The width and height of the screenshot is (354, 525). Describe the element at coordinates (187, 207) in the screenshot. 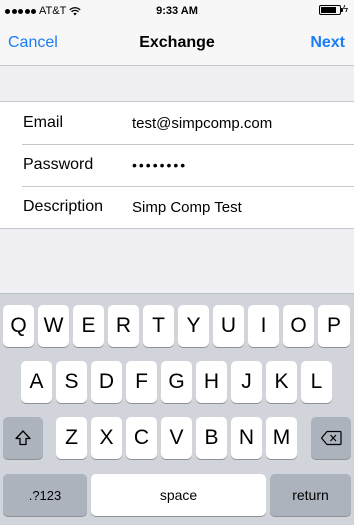

I see `description-field: Simp Comp Test` at that location.